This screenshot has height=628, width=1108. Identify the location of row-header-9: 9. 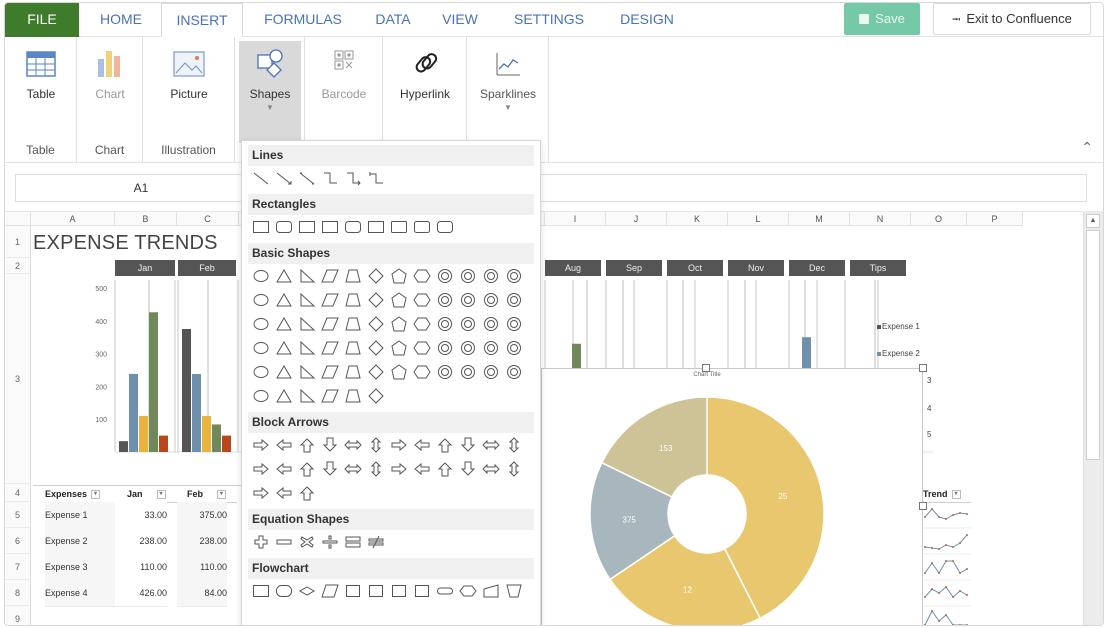
(18, 615).